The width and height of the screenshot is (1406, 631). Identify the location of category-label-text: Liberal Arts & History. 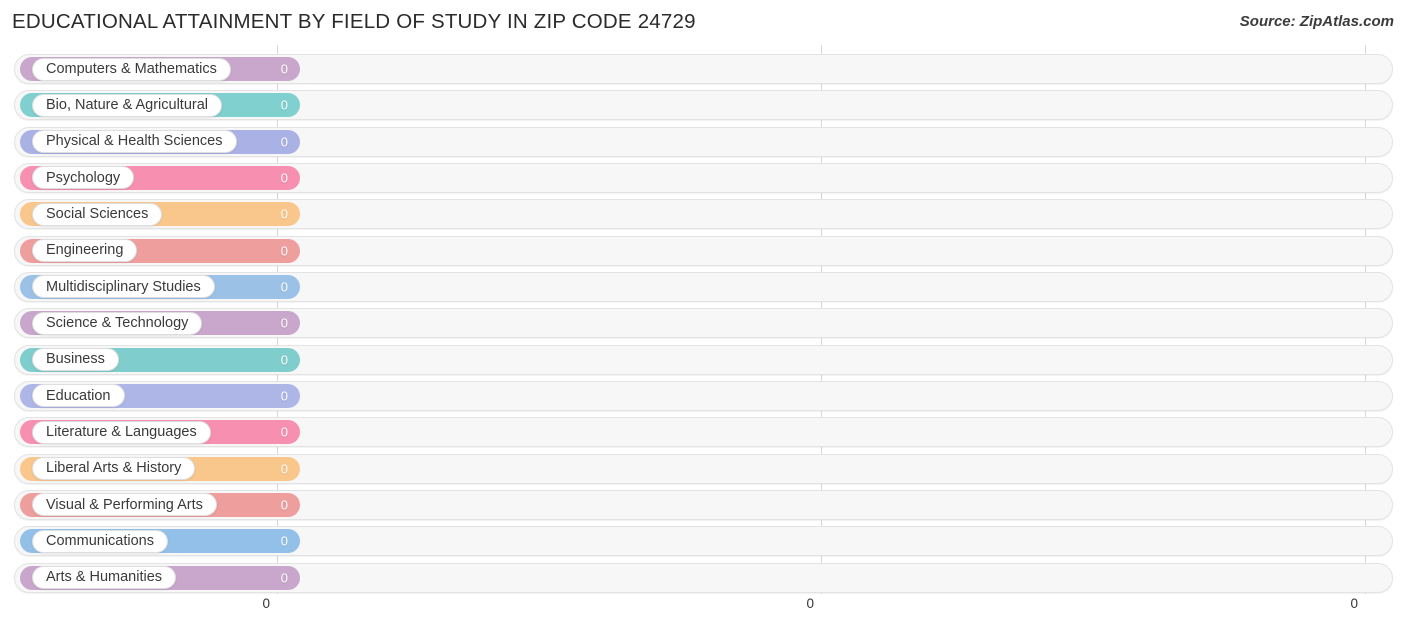
(114, 468).